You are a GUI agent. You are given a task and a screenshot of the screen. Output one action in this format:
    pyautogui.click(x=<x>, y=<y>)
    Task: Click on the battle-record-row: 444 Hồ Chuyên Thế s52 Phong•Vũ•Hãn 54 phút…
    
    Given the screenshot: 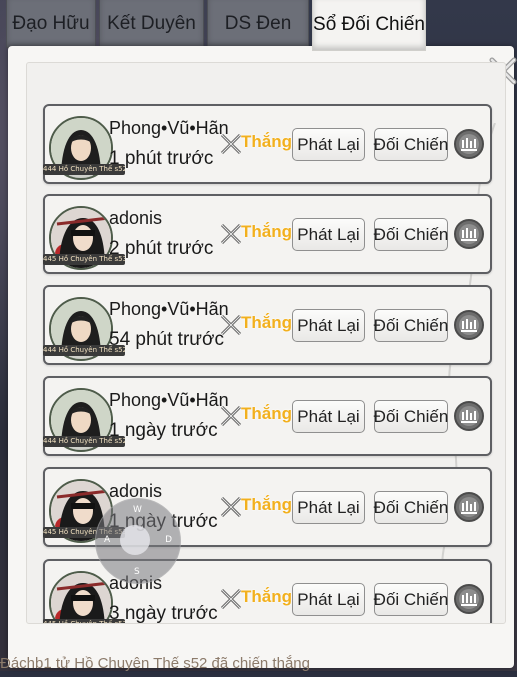 What is the action you would take?
    pyautogui.click(x=267, y=325)
    